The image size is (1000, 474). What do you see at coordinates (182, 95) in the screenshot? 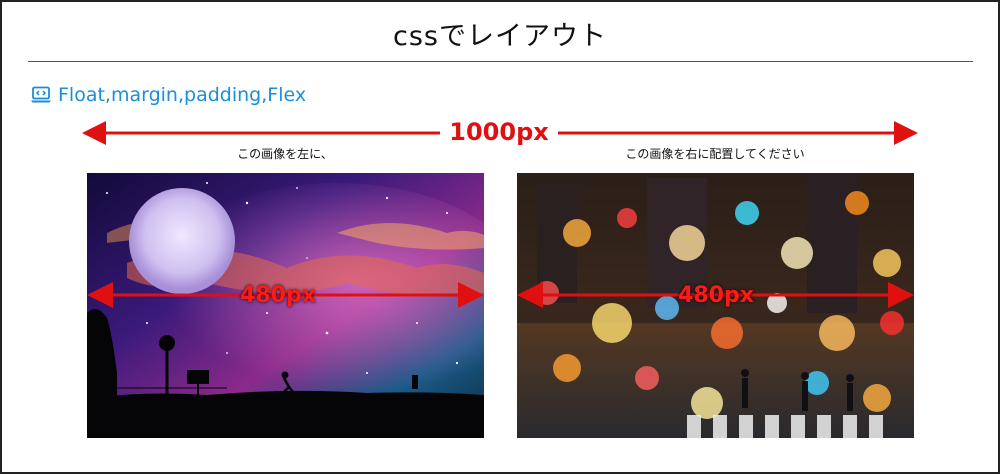
I see `section-heading-text: Float,margin,padding,Flex` at bounding box center [182, 95].